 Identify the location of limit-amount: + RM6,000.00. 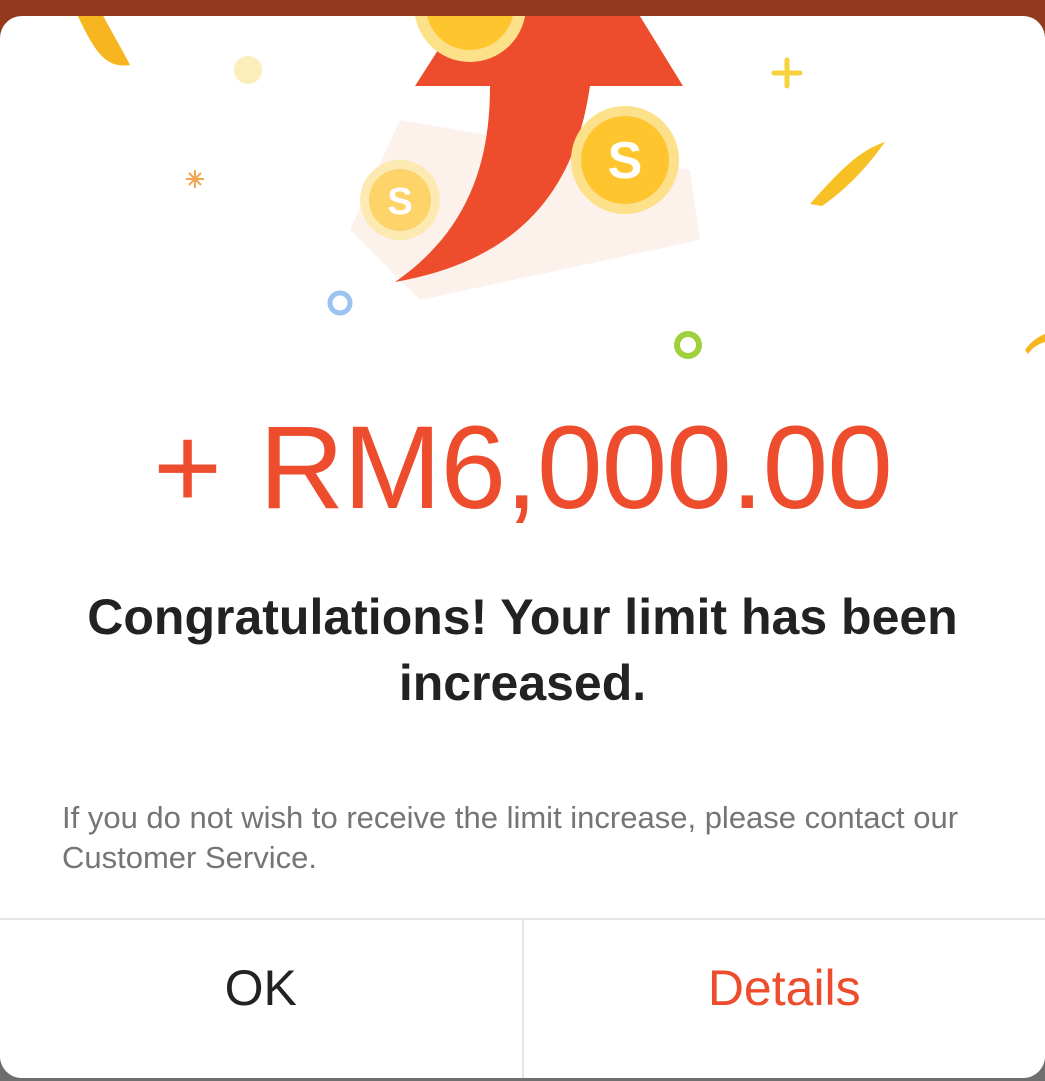
(522, 468).